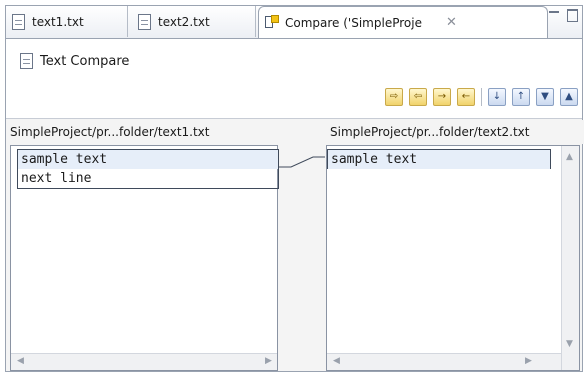  What do you see at coordinates (466, 97) in the screenshot?
I see `copy-current-right-to-left-icon: ←` at bounding box center [466, 97].